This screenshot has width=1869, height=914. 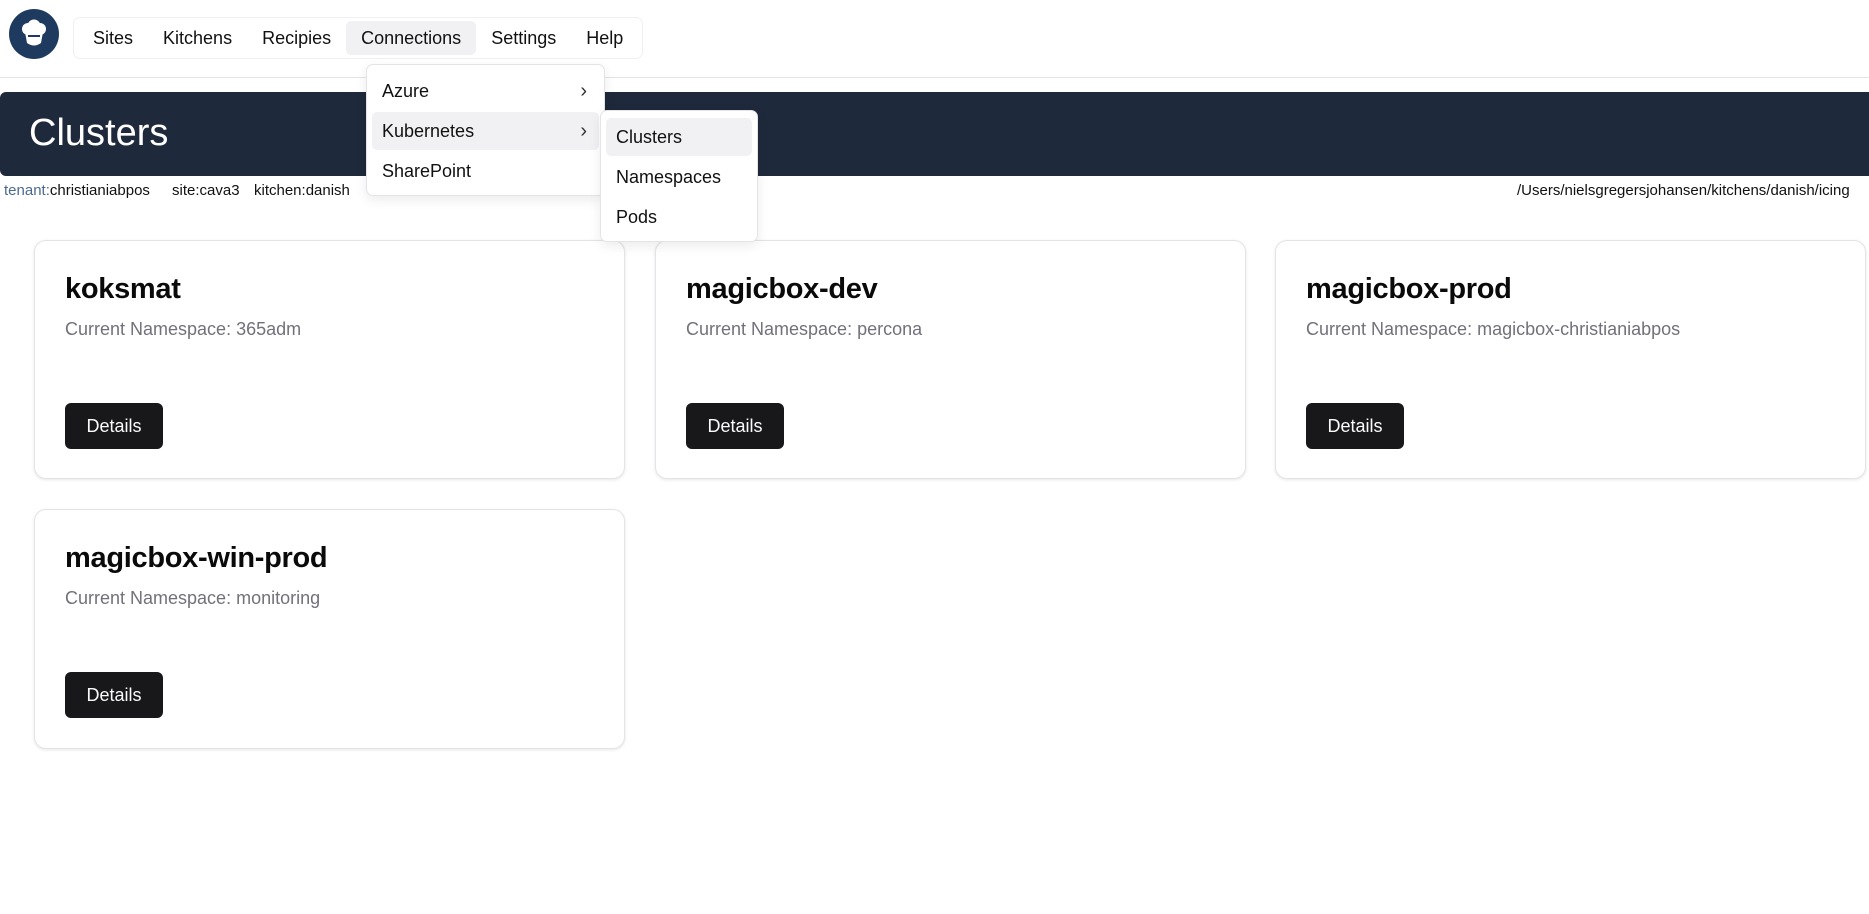 I want to click on connections-dropdown: Azure › Kubernetes › SharePoint, so click(x=485, y=130).